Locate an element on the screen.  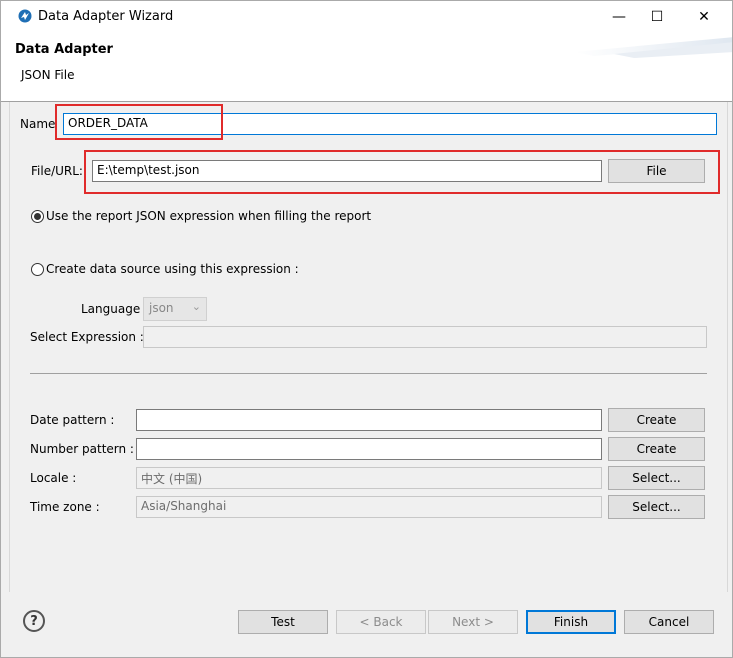
close-button: ✕ is located at coordinates (704, 16).